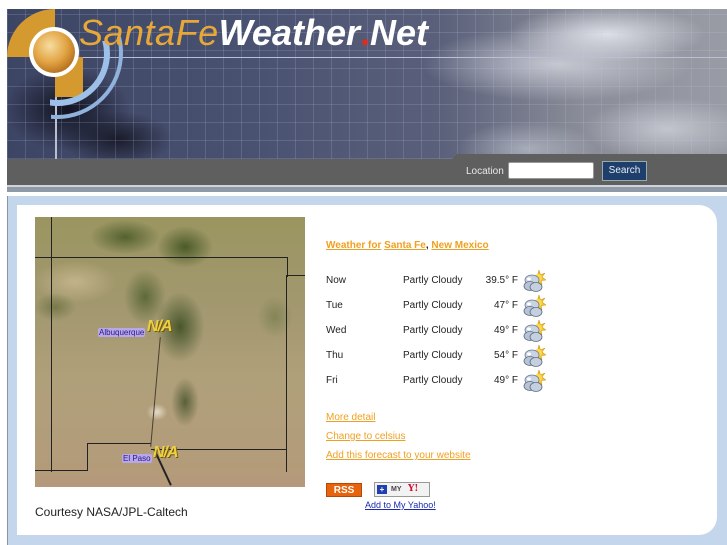 The width and height of the screenshot is (727, 545). Describe the element at coordinates (289, 32) in the screenshot. I see `site-title-weather: Weather` at that location.